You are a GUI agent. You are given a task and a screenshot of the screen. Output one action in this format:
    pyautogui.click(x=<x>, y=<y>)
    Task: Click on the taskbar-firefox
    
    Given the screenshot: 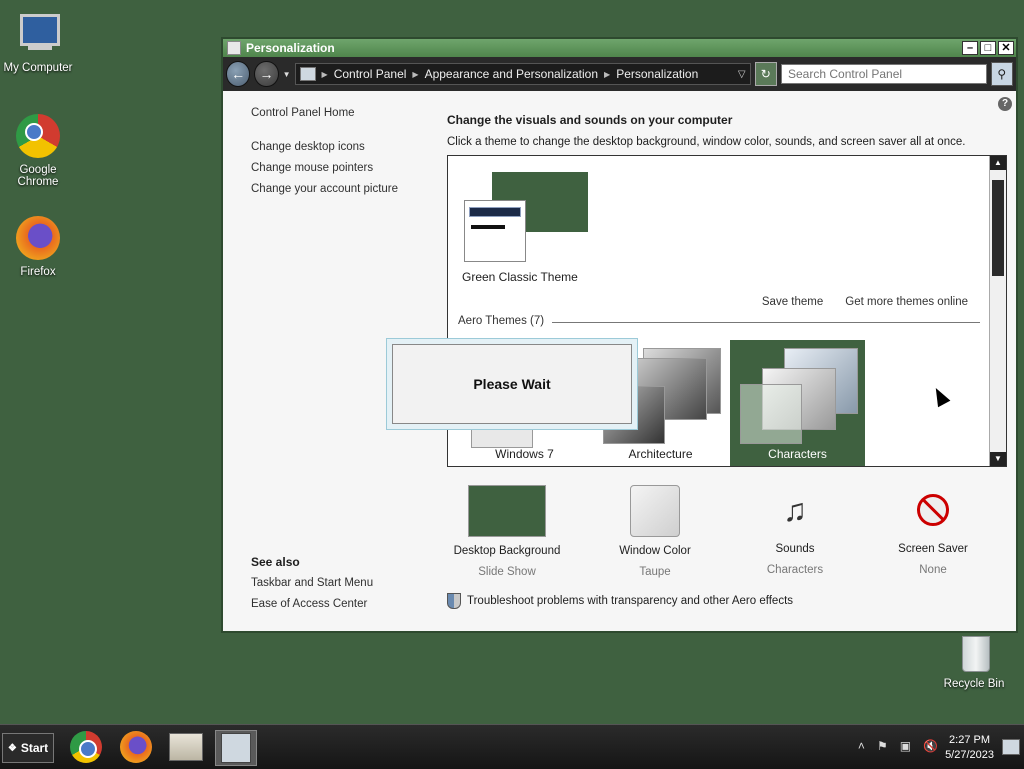 What is the action you would take?
    pyautogui.click(x=136, y=747)
    